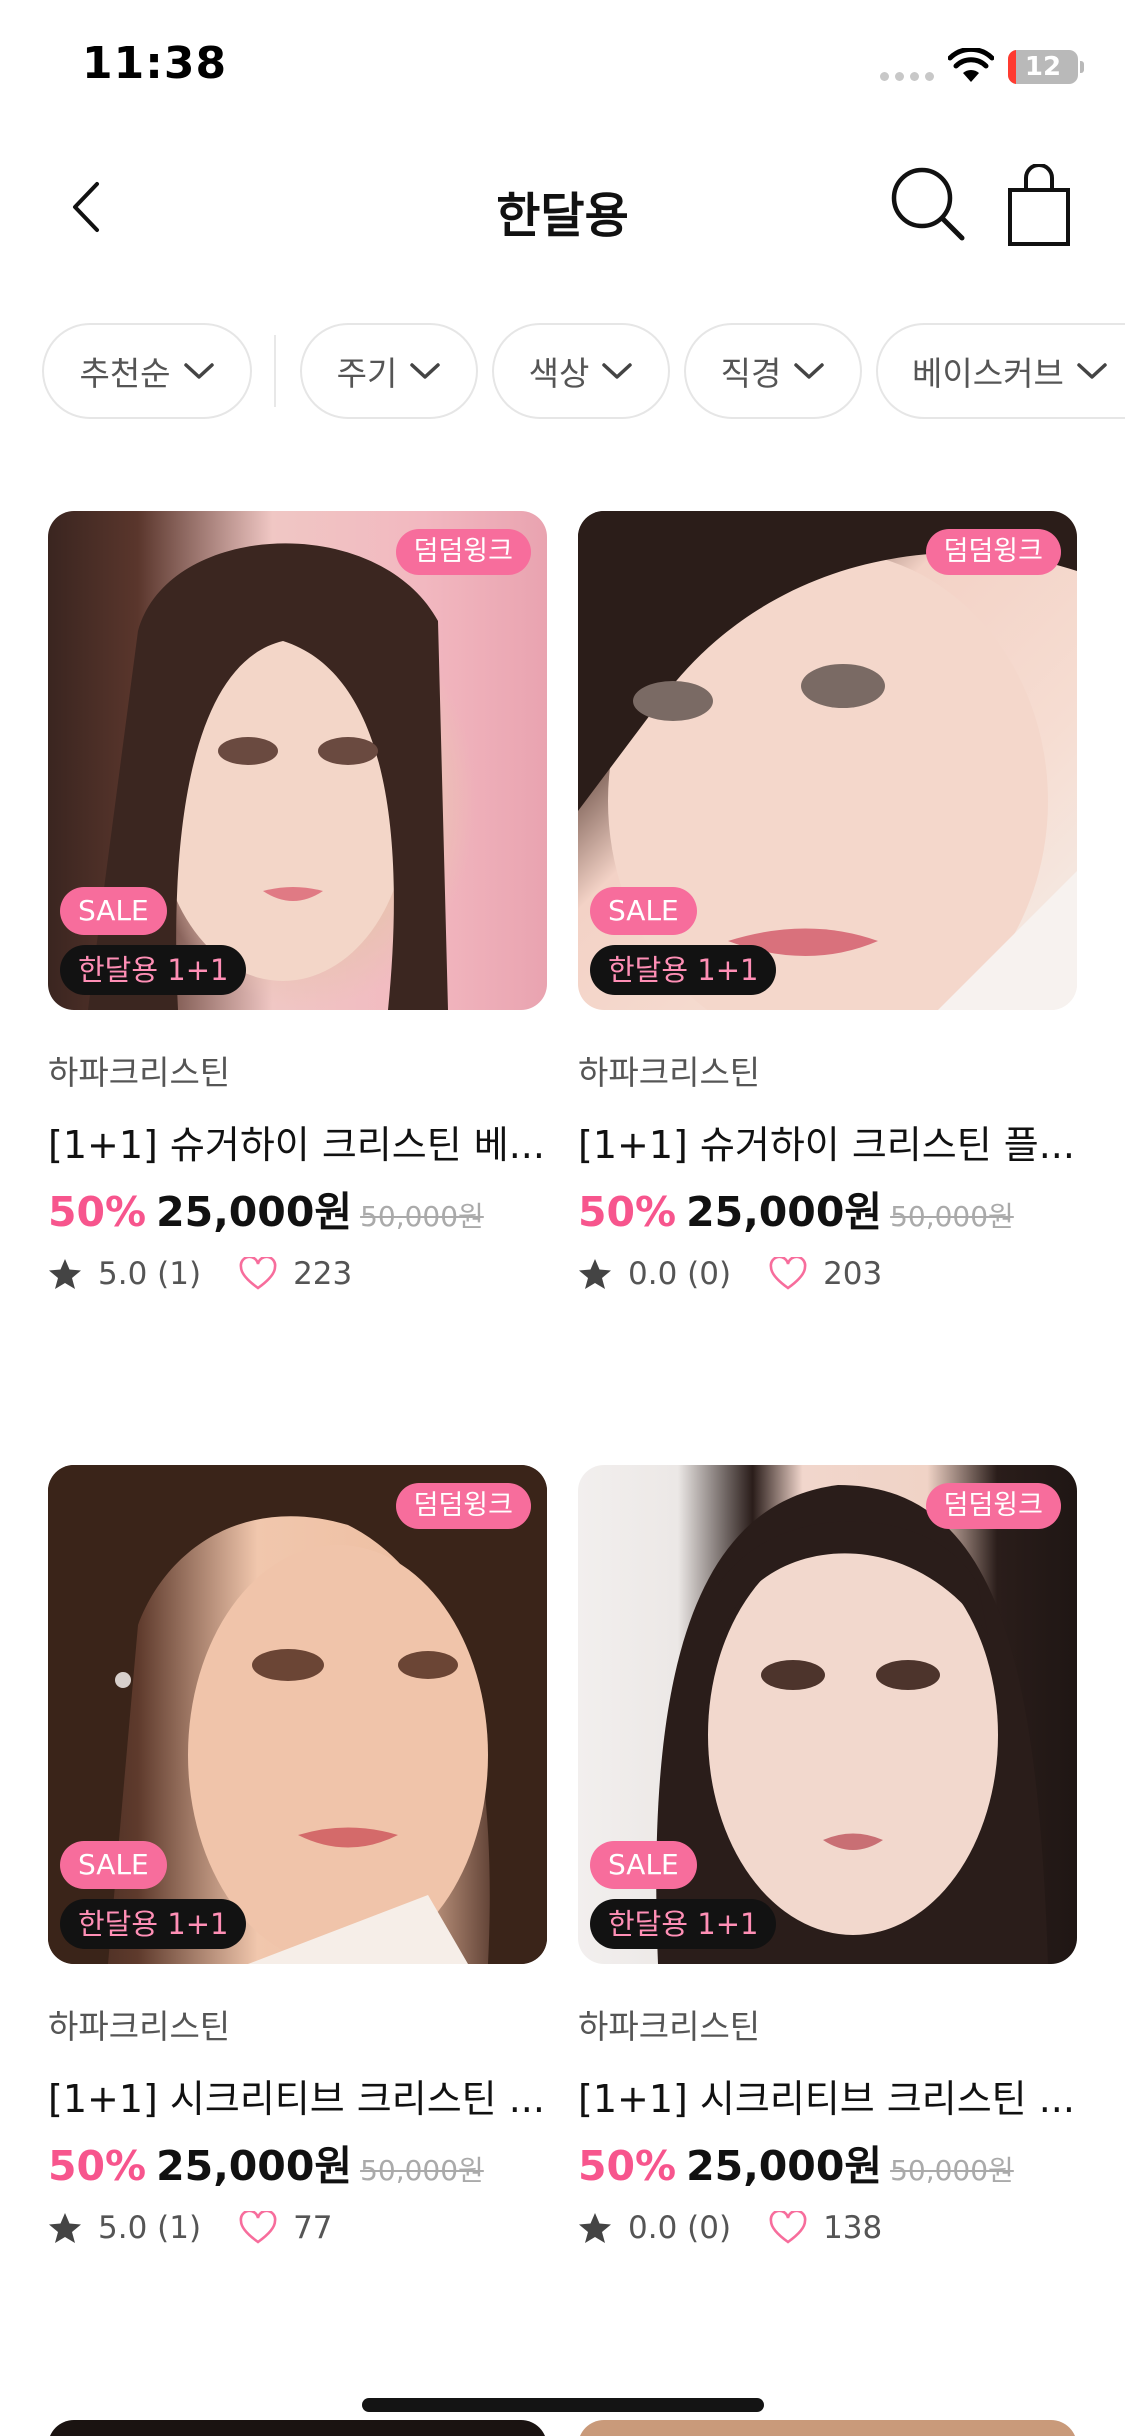  I want to click on wifi-icon, so click(971, 65).